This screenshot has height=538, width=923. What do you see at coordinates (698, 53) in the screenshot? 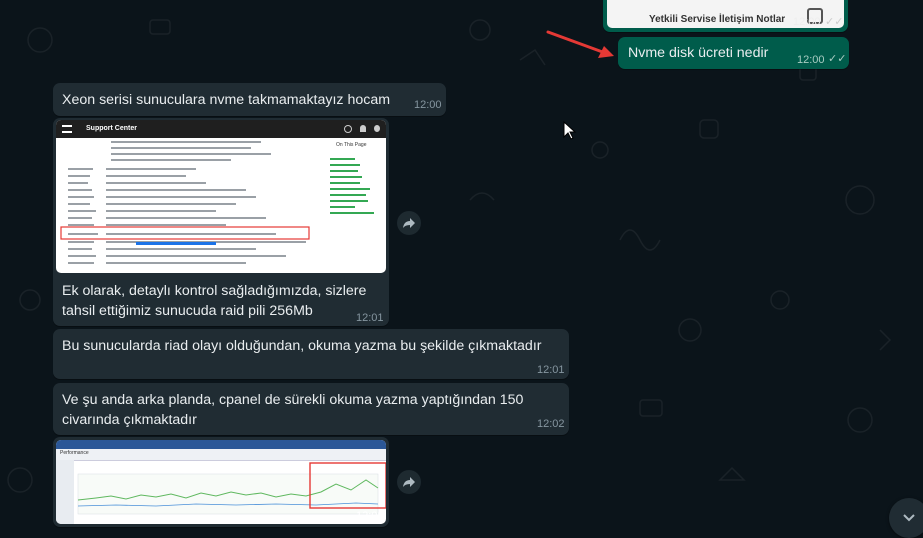
I see `message-text: Nvme disk ücreti nedir` at bounding box center [698, 53].